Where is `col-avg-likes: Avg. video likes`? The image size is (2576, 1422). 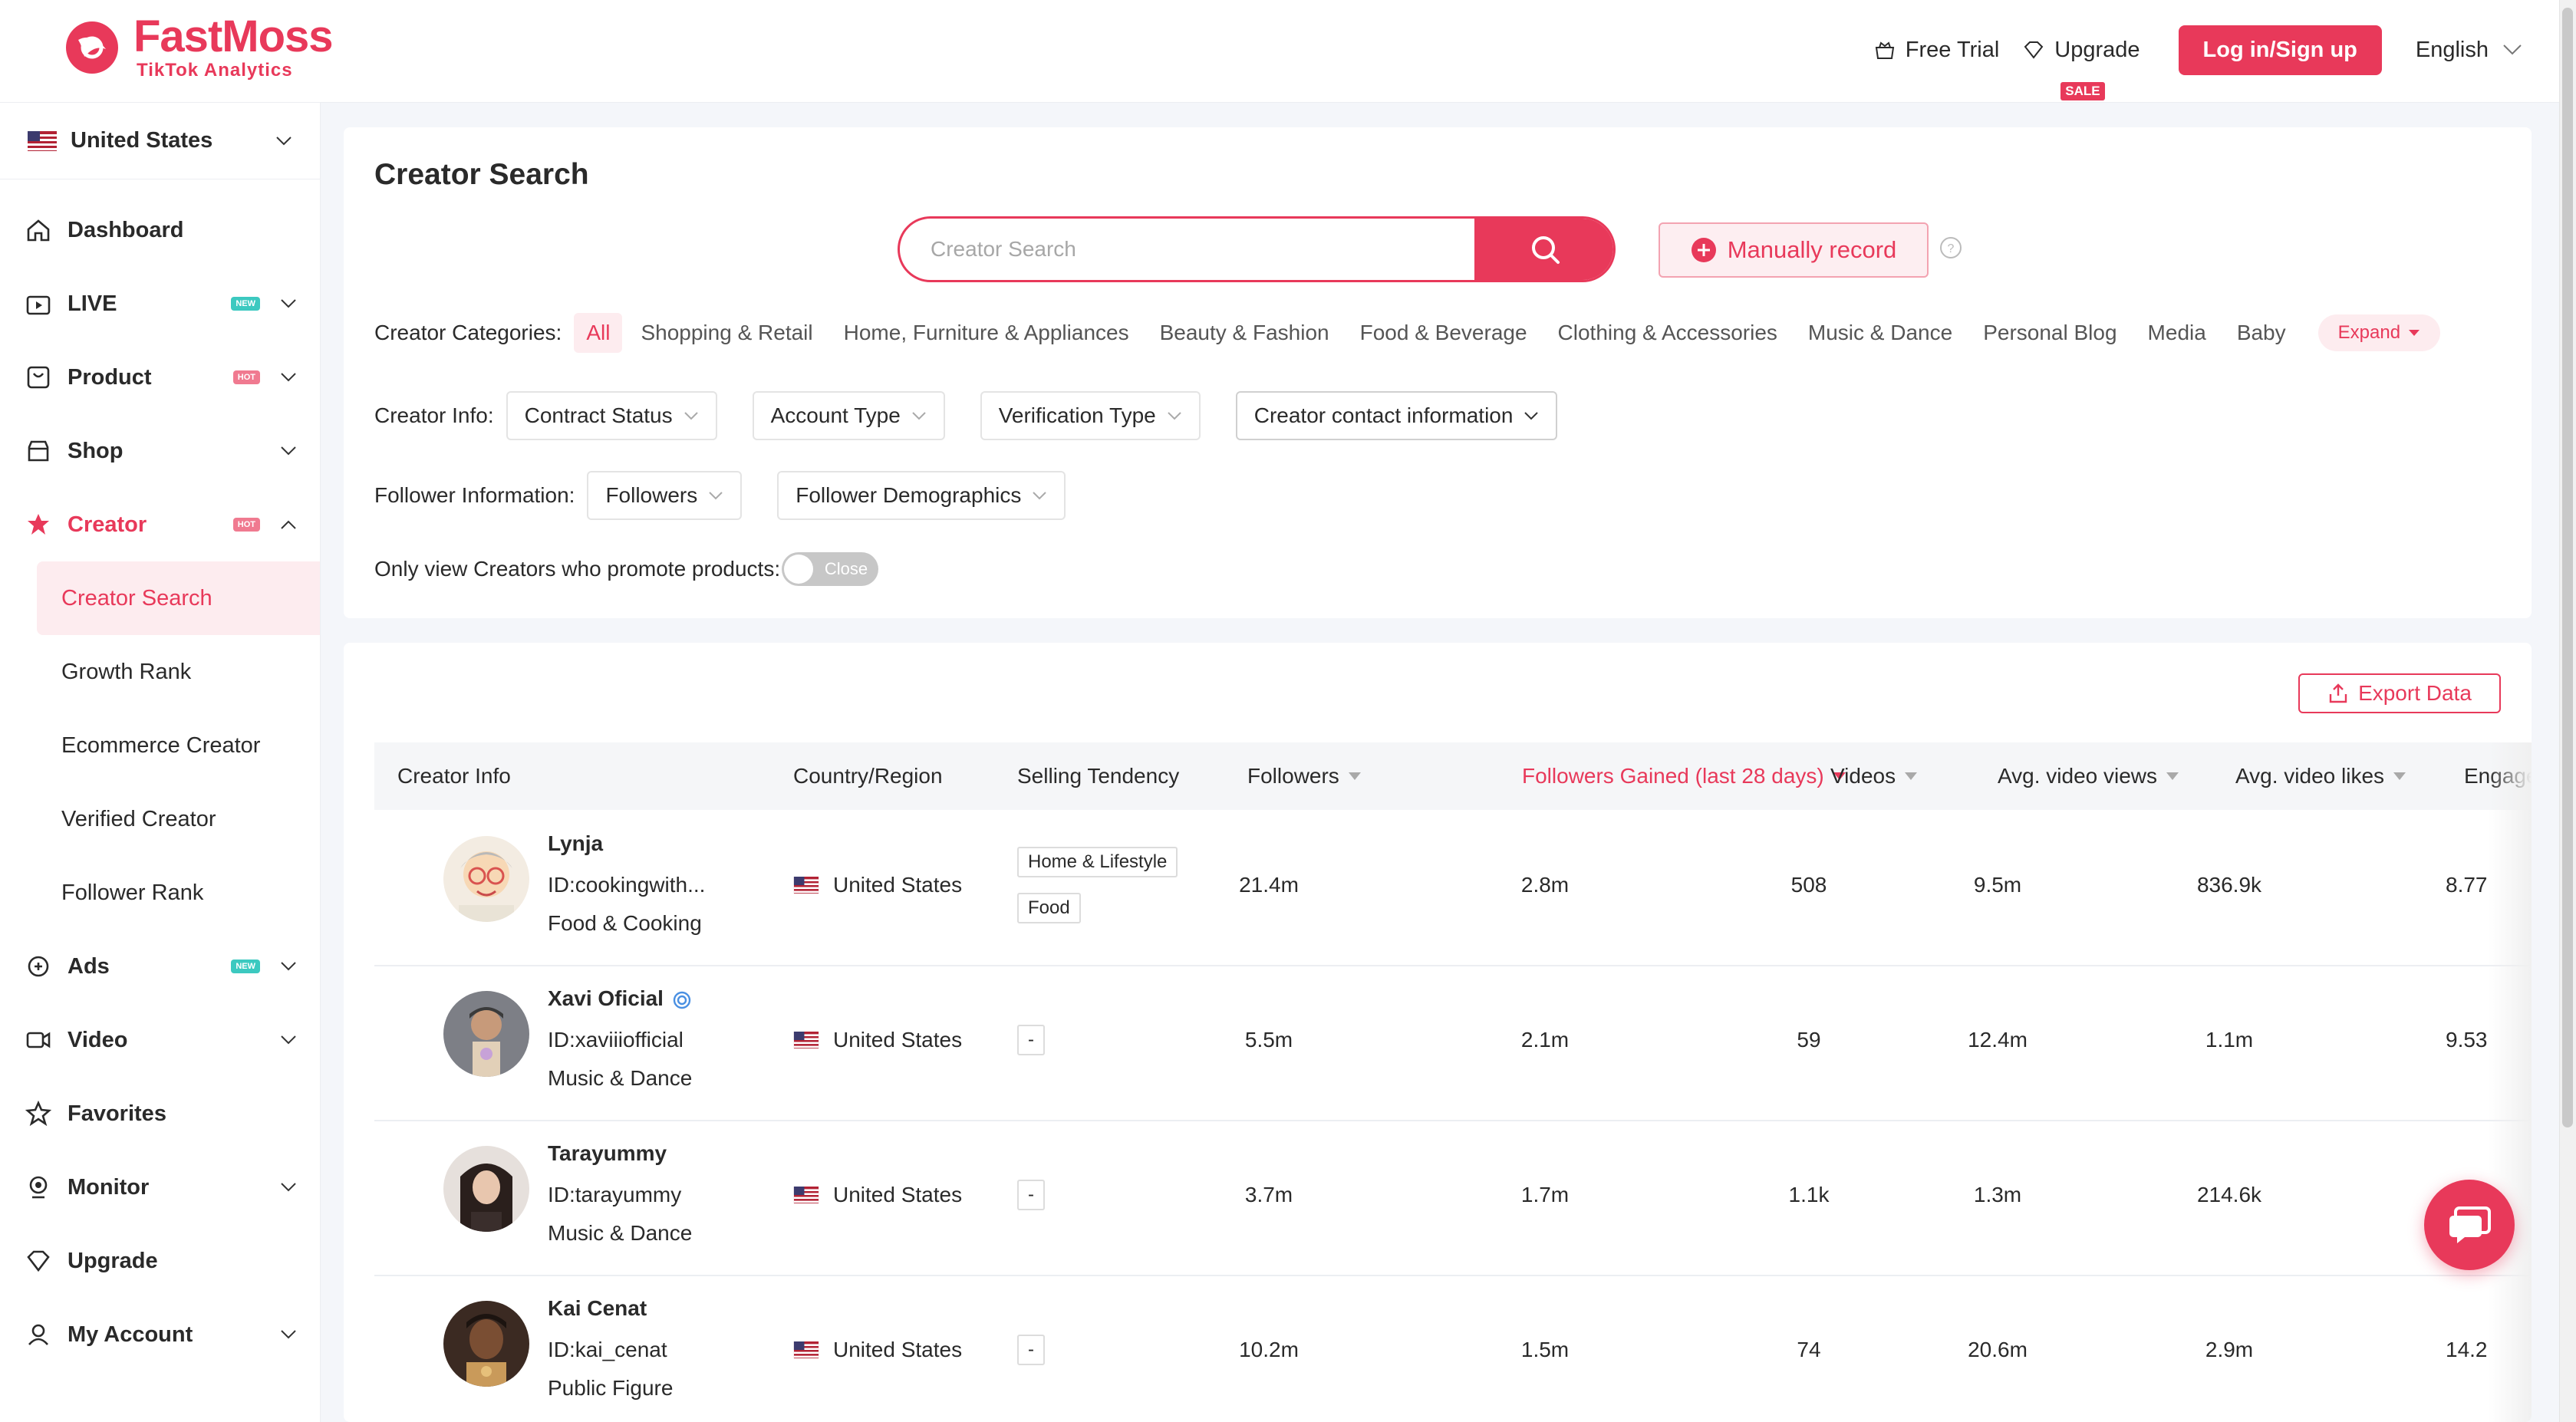
col-avg-likes: Avg. video likes is located at coordinates (2320, 776).